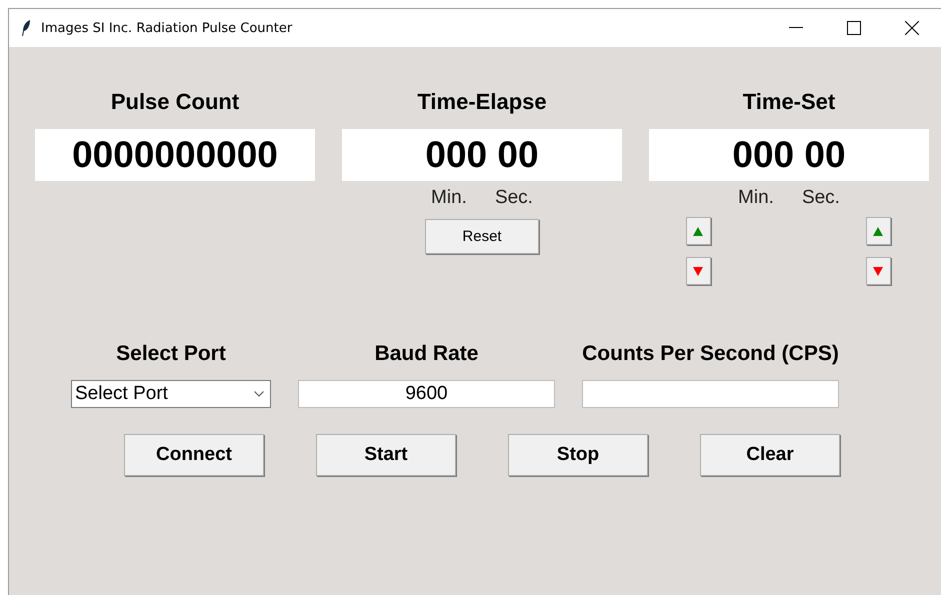 The height and width of the screenshot is (595, 941). What do you see at coordinates (789, 102) in the screenshot?
I see `display-label: Time-Set` at bounding box center [789, 102].